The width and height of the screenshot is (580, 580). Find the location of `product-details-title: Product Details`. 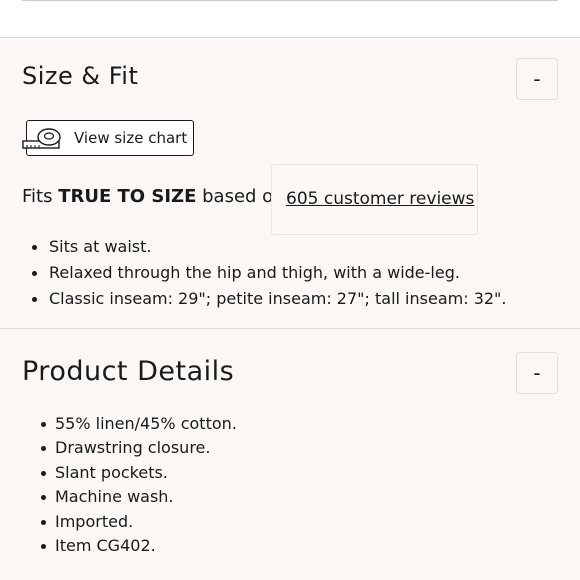

product-details-title: Product Details is located at coordinates (128, 371).